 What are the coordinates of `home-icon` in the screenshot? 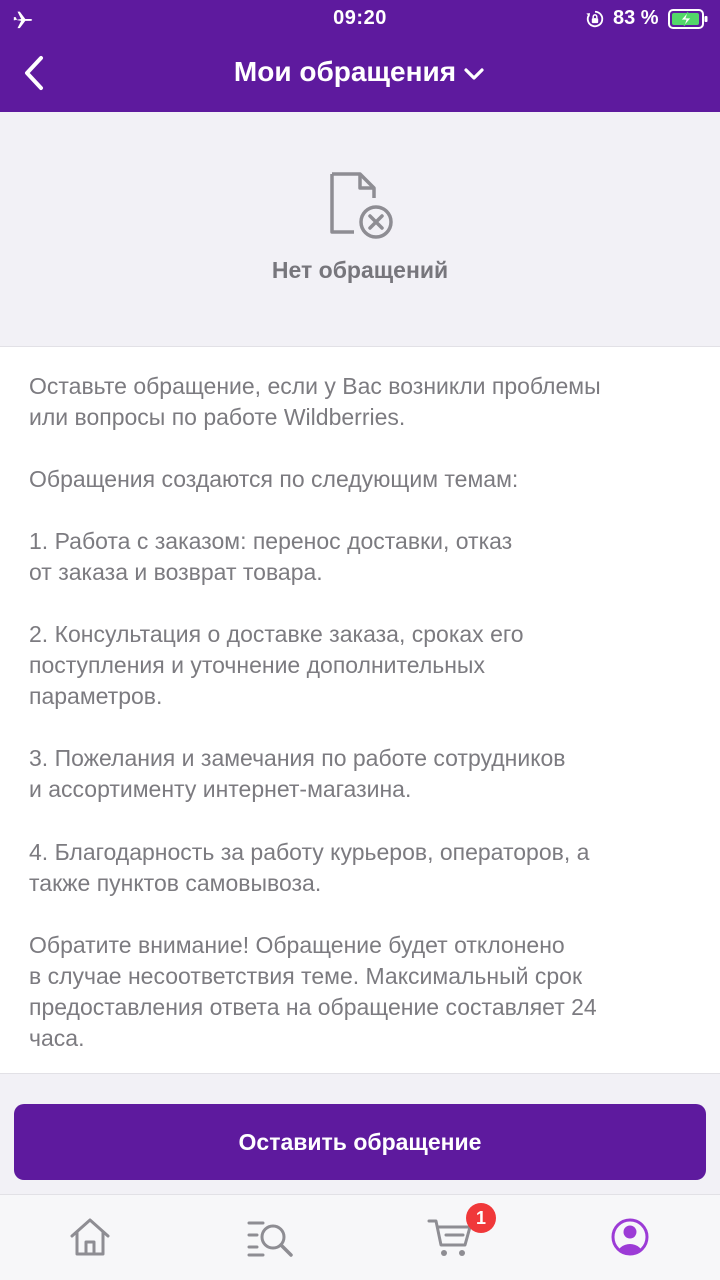 It's located at (90, 1237).